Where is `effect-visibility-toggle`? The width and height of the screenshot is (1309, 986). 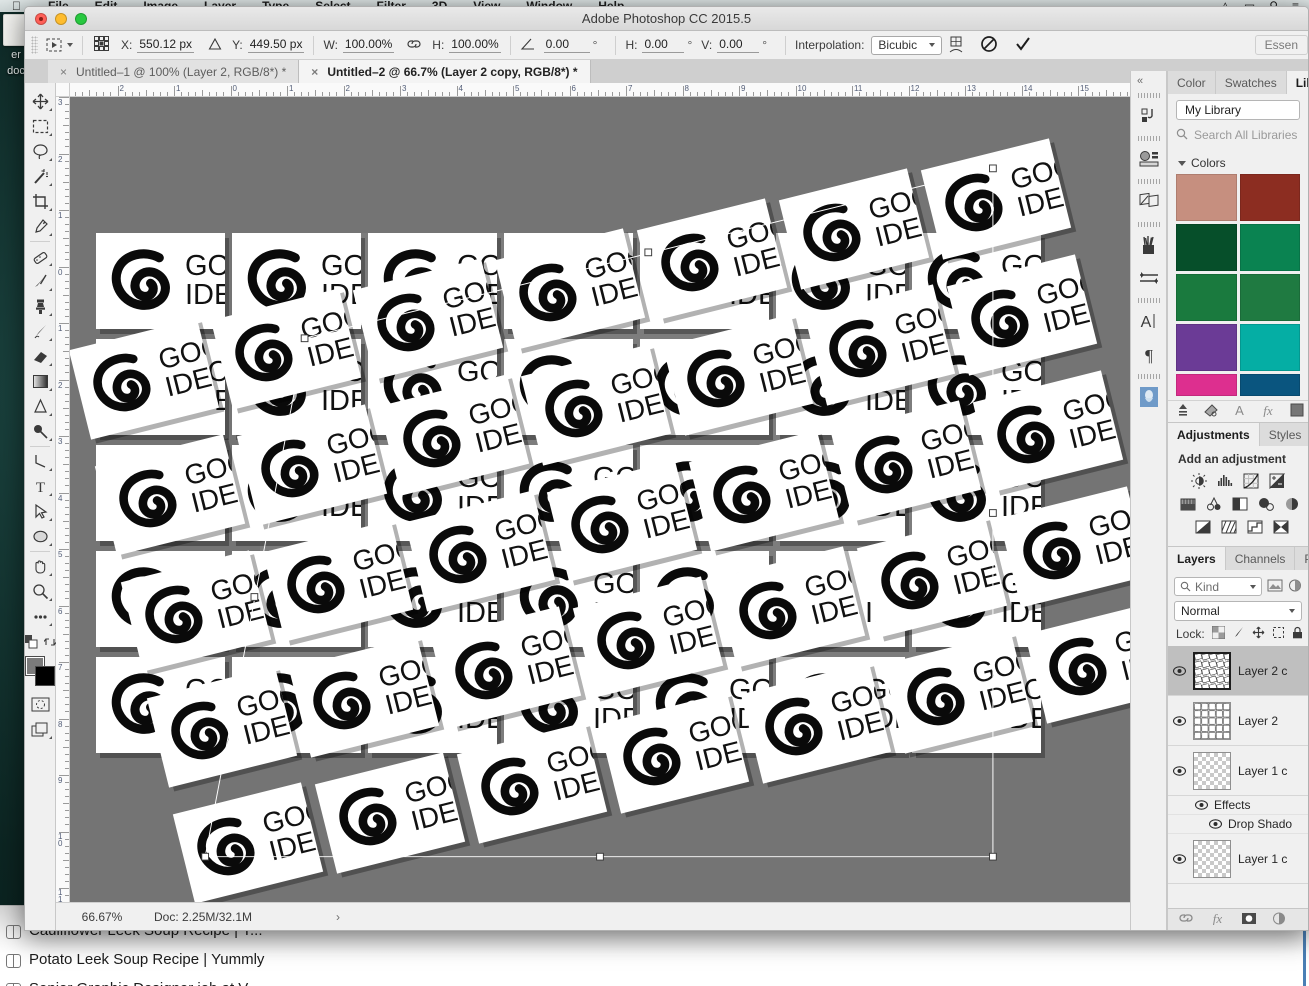
effect-visibility-toggle is located at coordinates (1215, 824).